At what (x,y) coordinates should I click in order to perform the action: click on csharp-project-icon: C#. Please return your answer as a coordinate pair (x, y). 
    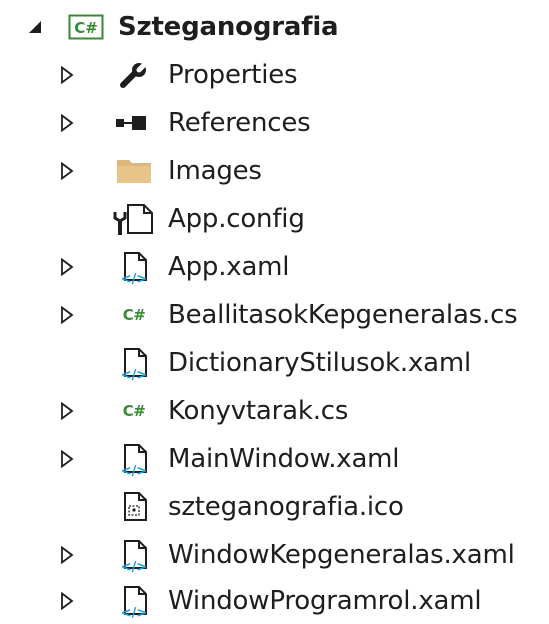
    Looking at the image, I should click on (86, 27).